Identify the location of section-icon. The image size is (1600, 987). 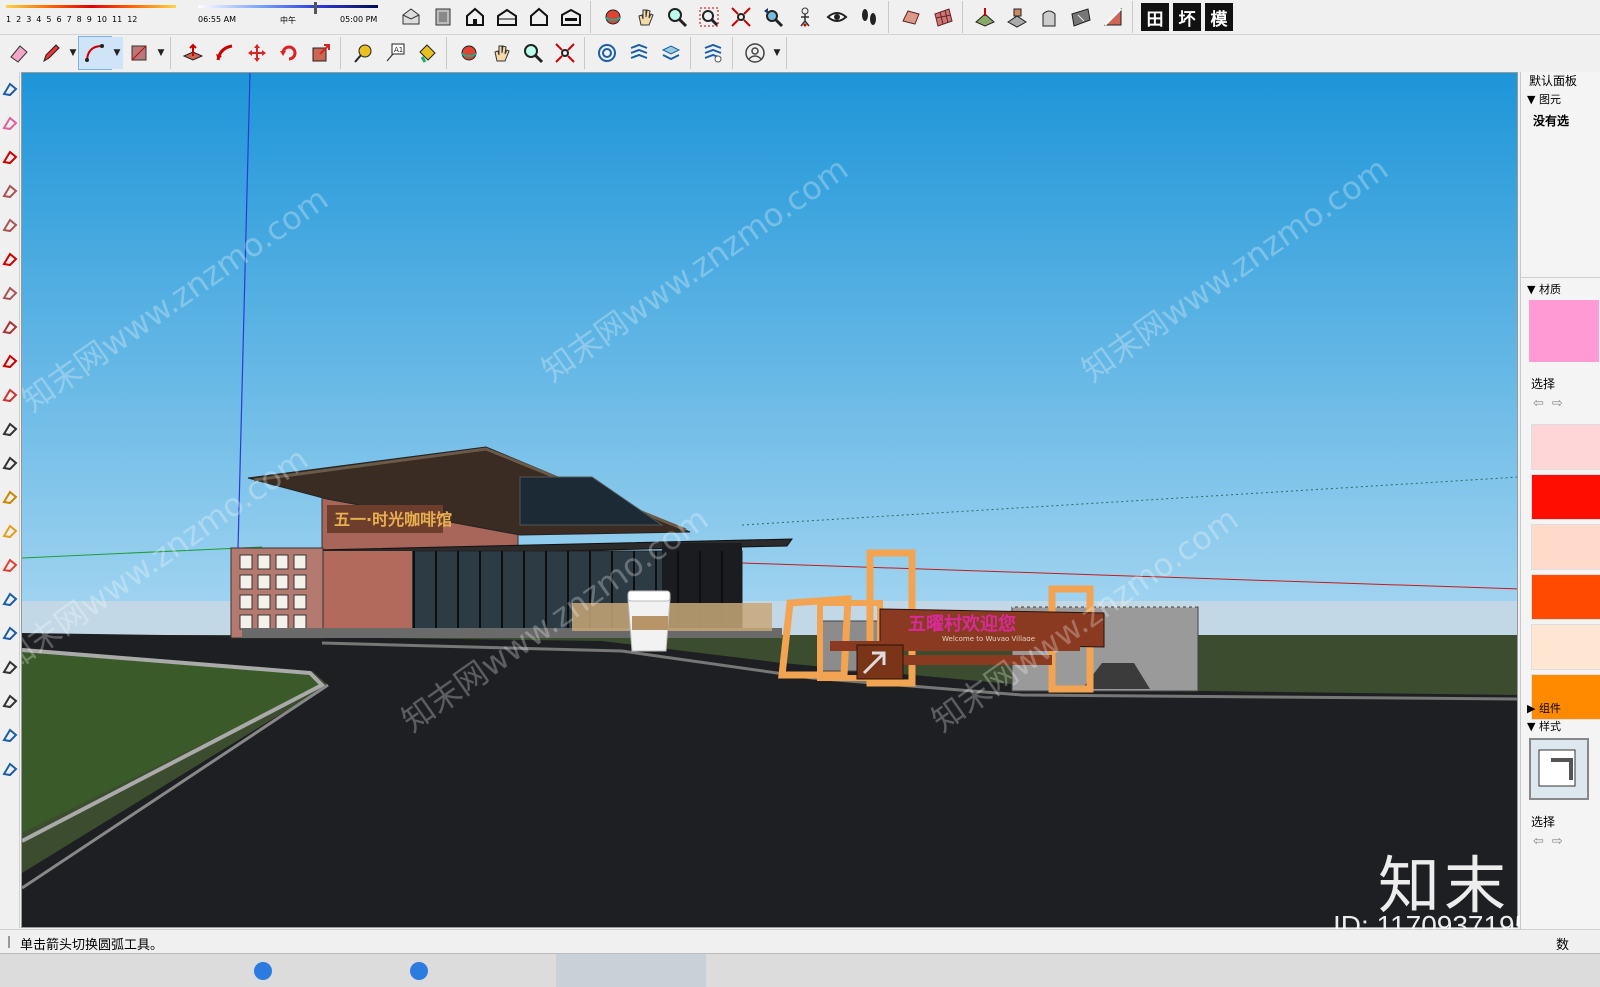
(10, 735).